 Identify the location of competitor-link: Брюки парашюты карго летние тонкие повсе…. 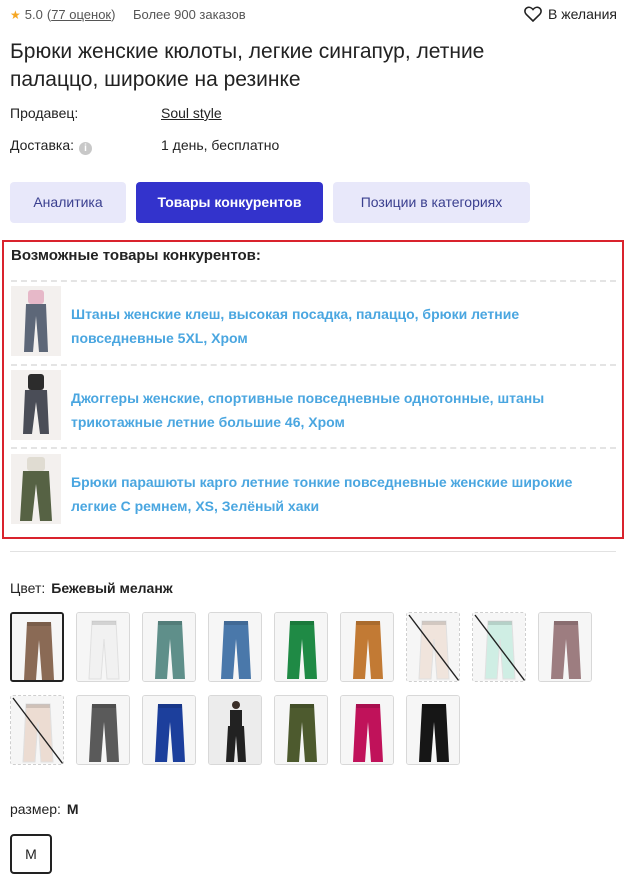
(341, 494).